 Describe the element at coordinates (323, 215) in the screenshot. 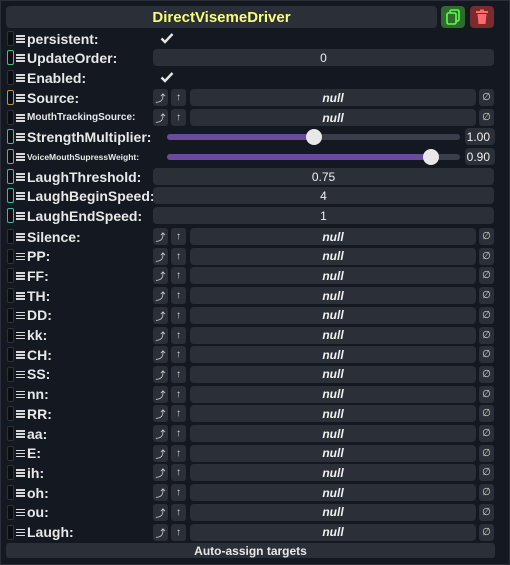

I see `laugh-end-speed-field: 1` at that location.